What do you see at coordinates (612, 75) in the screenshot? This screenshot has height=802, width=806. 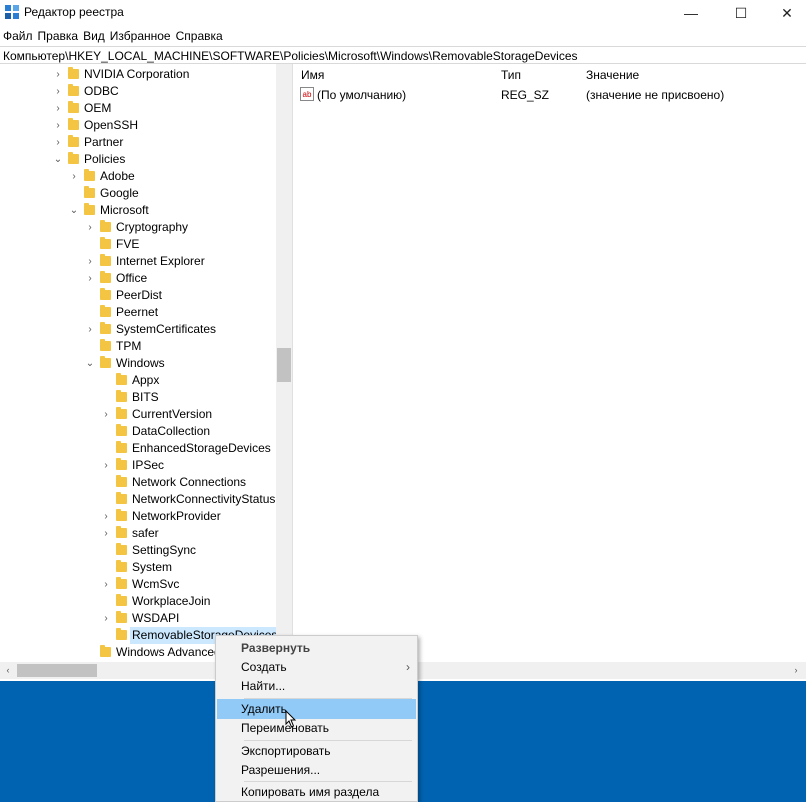 I see `column-header-value: Значение` at bounding box center [612, 75].